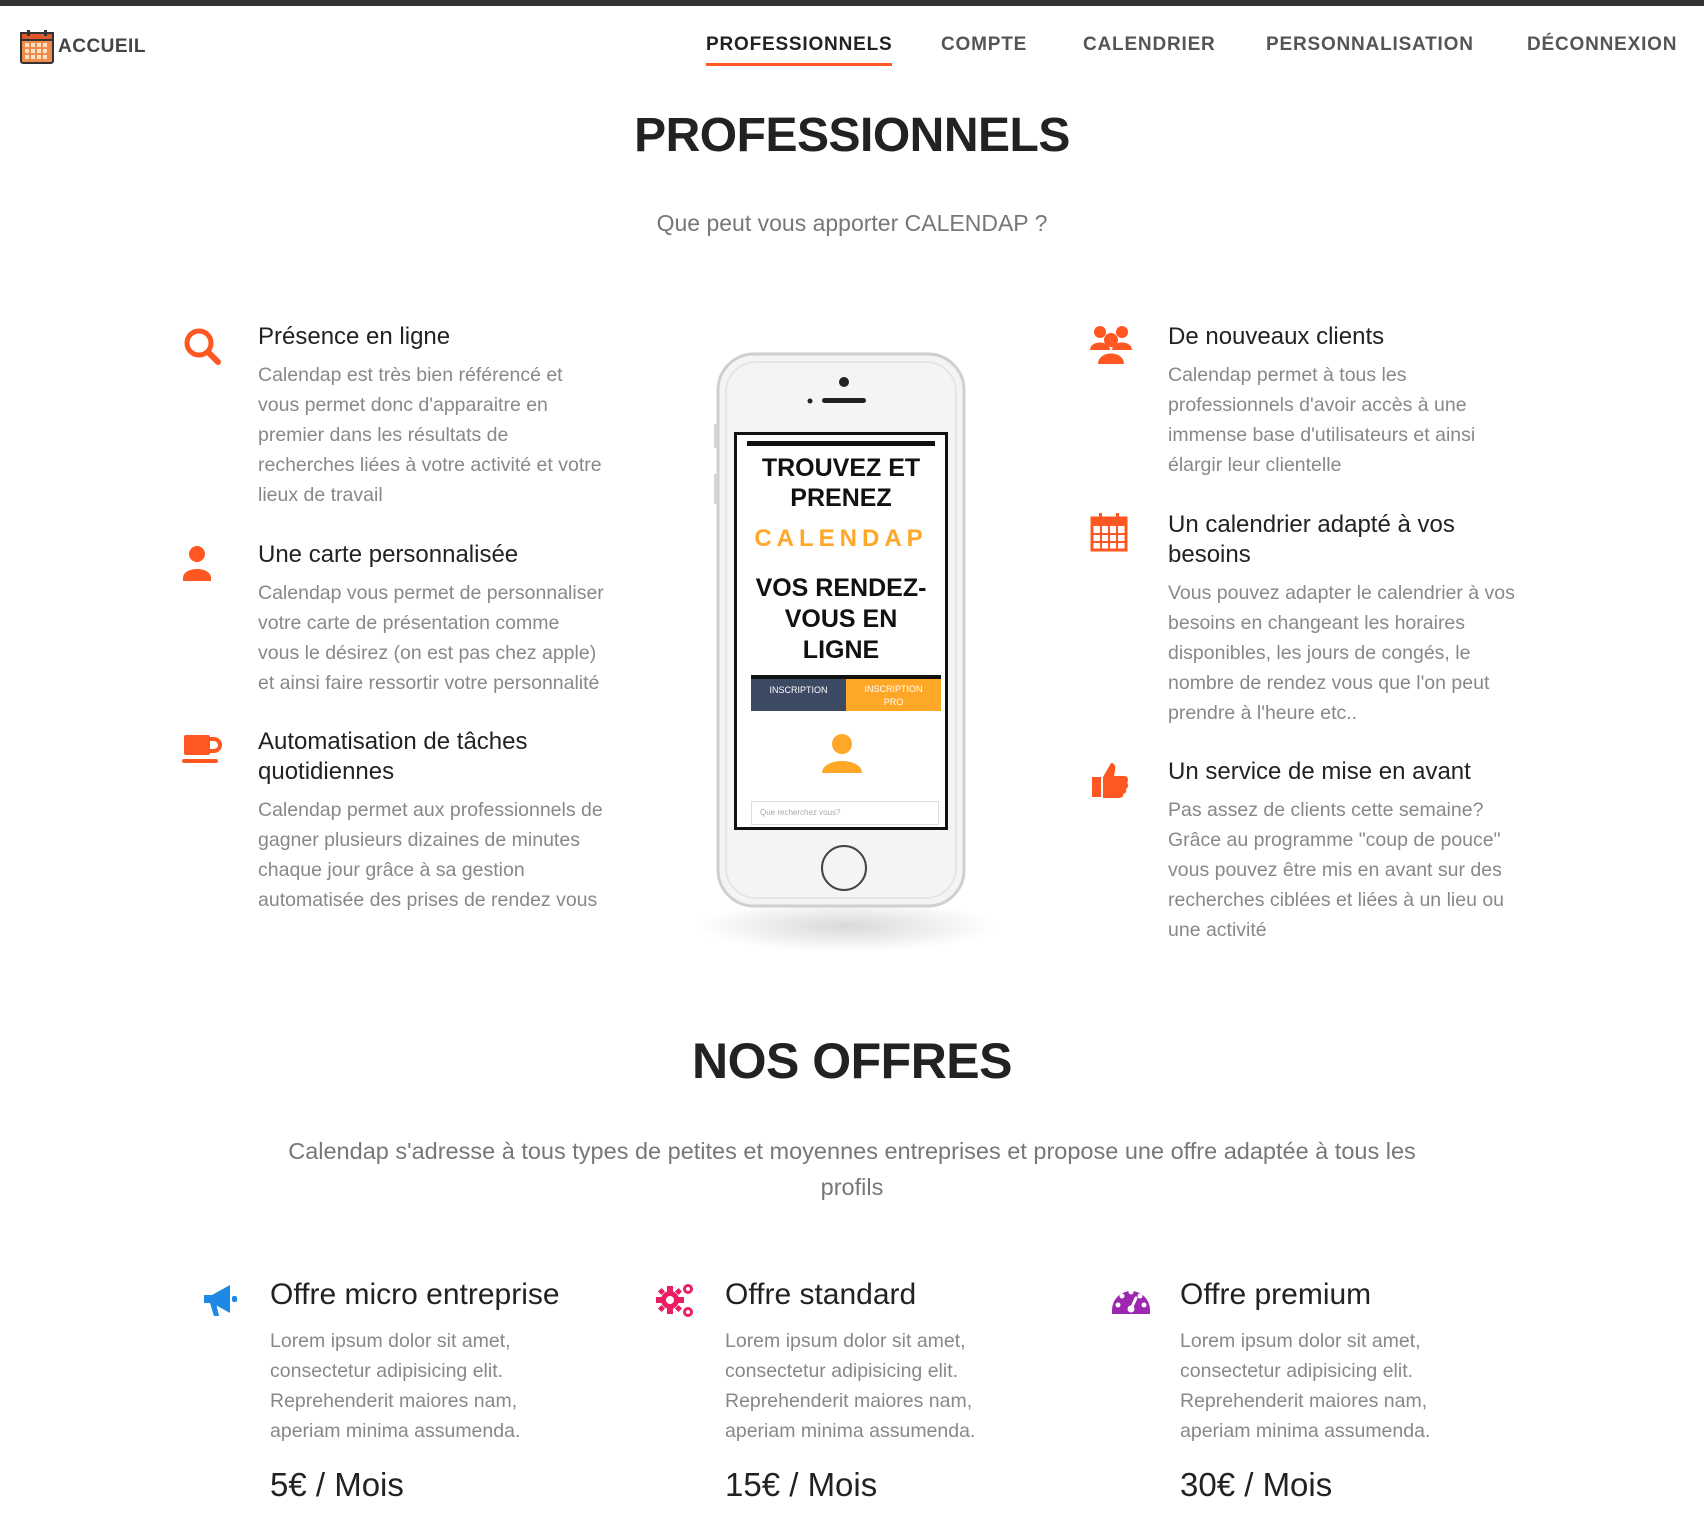 This screenshot has height=1517, width=1704. Describe the element at coordinates (1109, 532) in the screenshot. I see `calendar-icon` at that location.